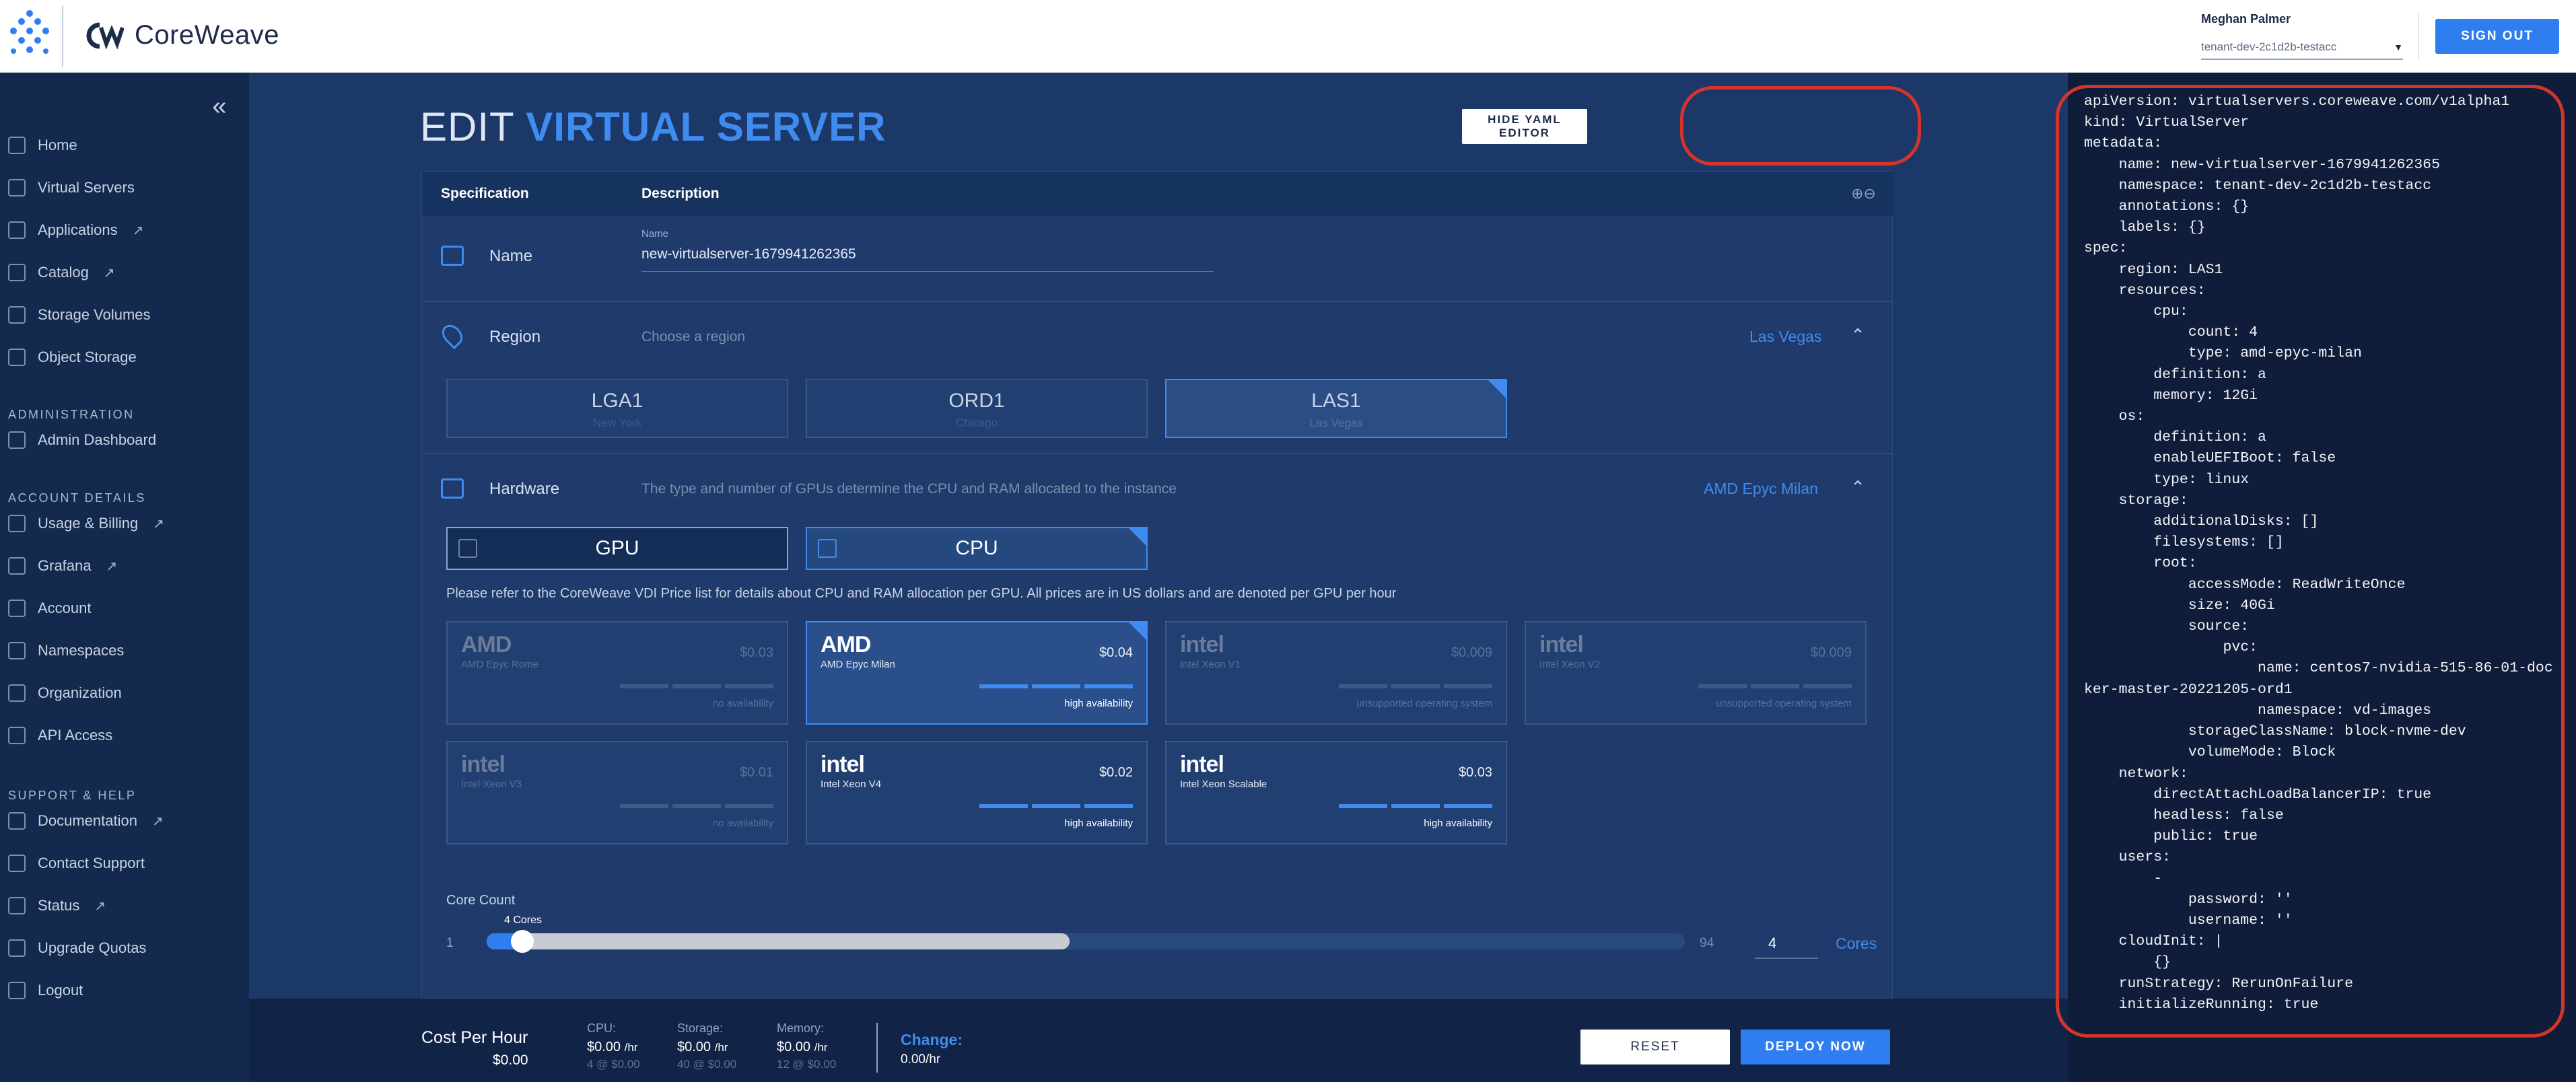 The height and width of the screenshot is (1082, 2576). What do you see at coordinates (2497, 36) in the screenshot?
I see `sign-out-button: SIGN OUT` at bounding box center [2497, 36].